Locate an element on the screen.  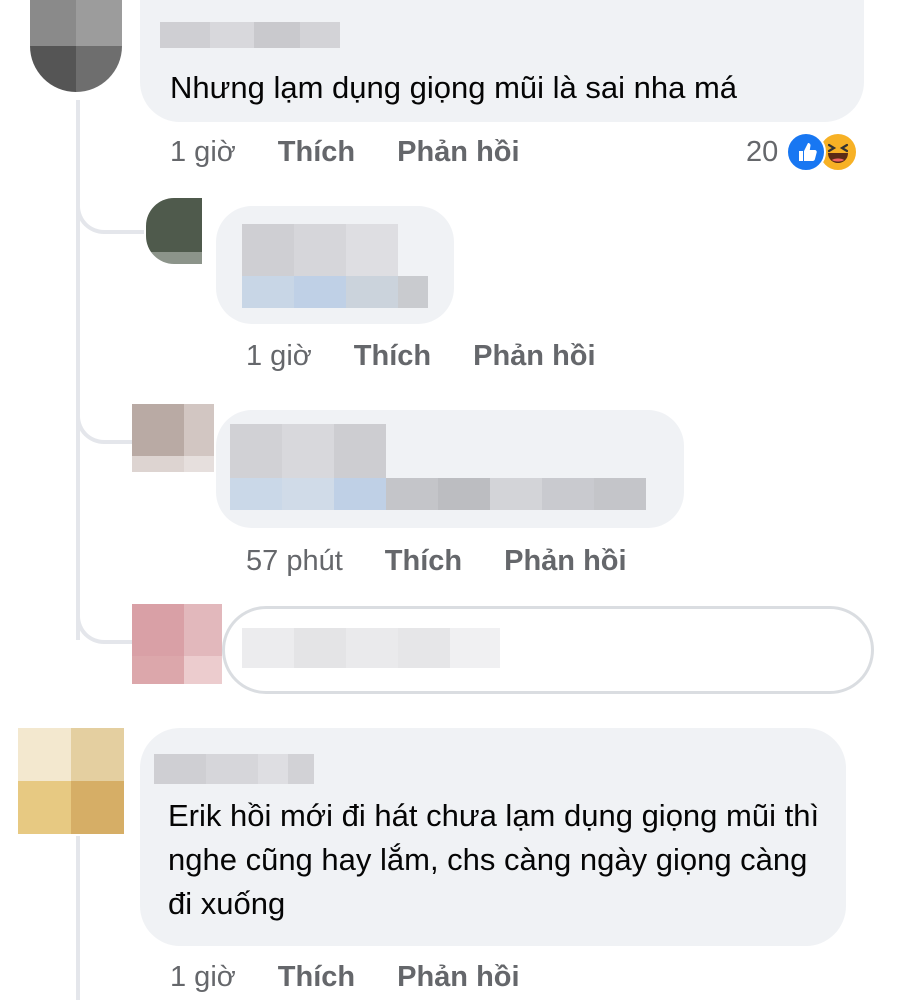
reply-time: 57 phút is located at coordinates (294, 561).